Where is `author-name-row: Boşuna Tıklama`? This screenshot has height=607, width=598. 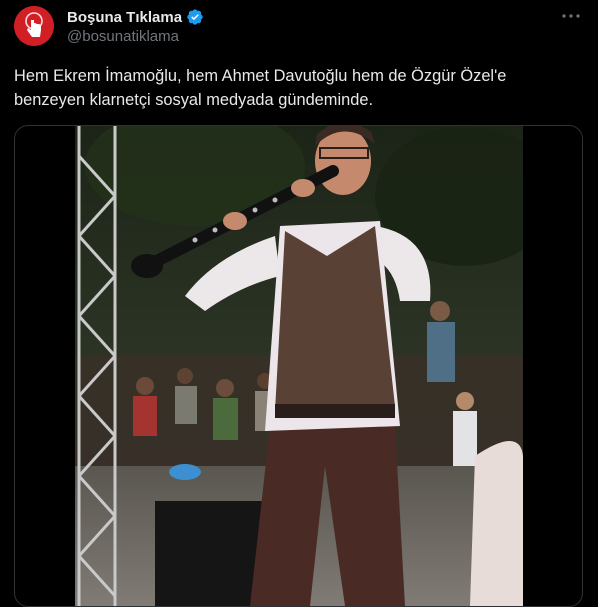
author-name-row: Boşuna Tıklama is located at coordinates (135, 17).